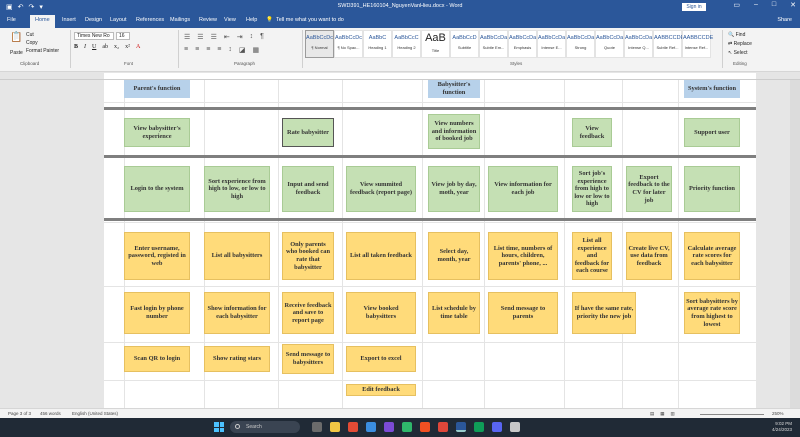 This screenshot has height=437, width=800. What do you see at coordinates (105, 47) in the screenshot?
I see `strikethrough-button: ab` at bounding box center [105, 47].